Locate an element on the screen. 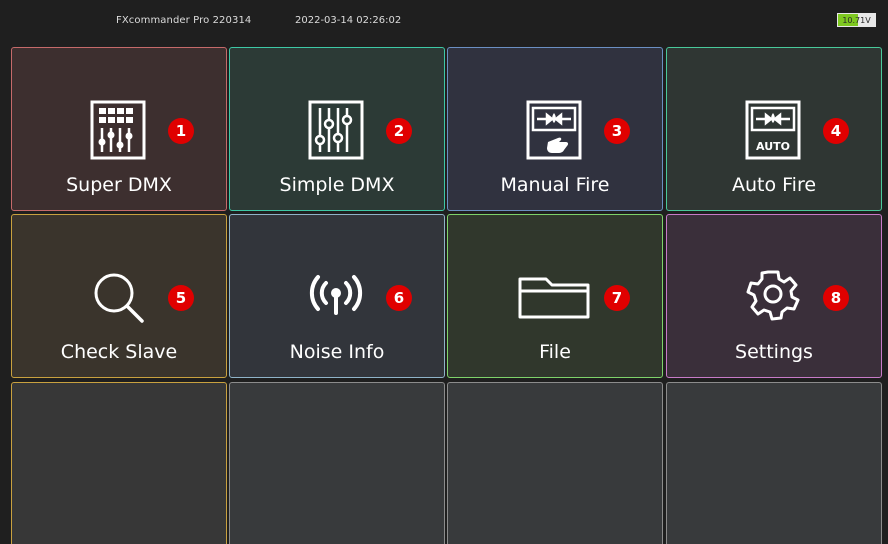  badge-2: 2 is located at coordinates (399, 131).